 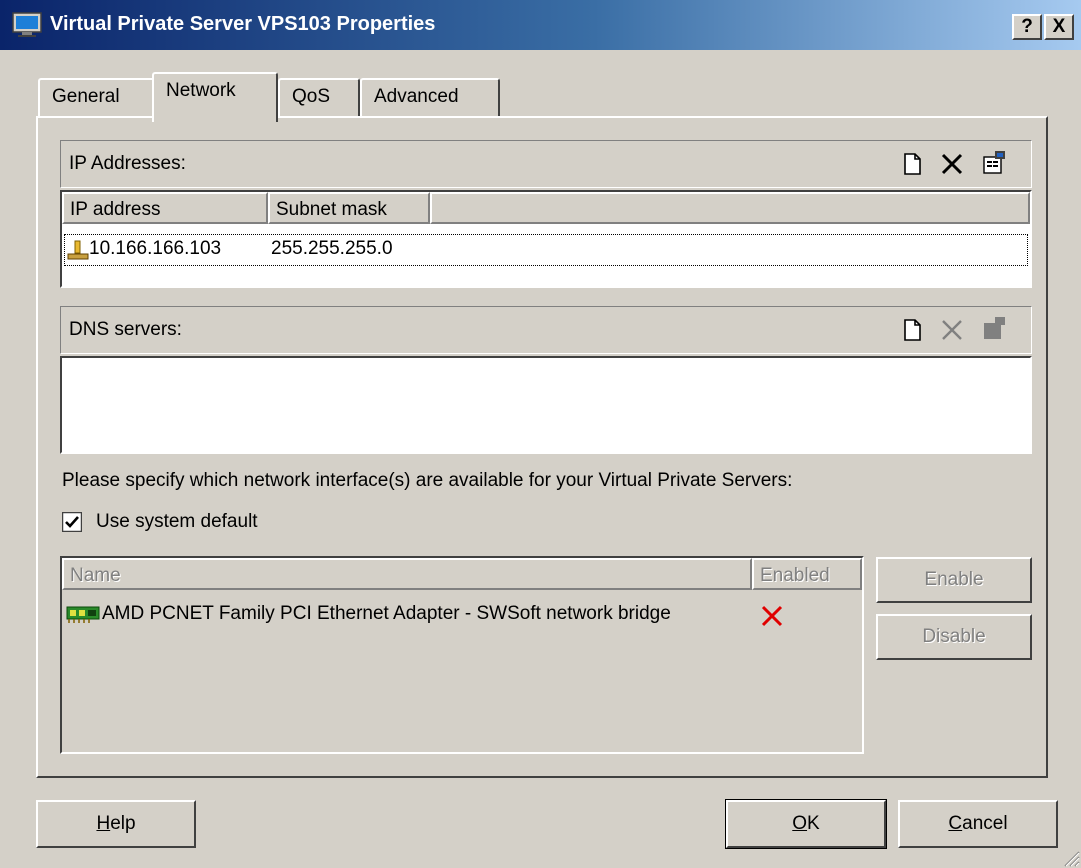 What do you see at coordinates (215, 116) in the screenshot?
I see `active-tab-joint` at bounding box center [215, 116].